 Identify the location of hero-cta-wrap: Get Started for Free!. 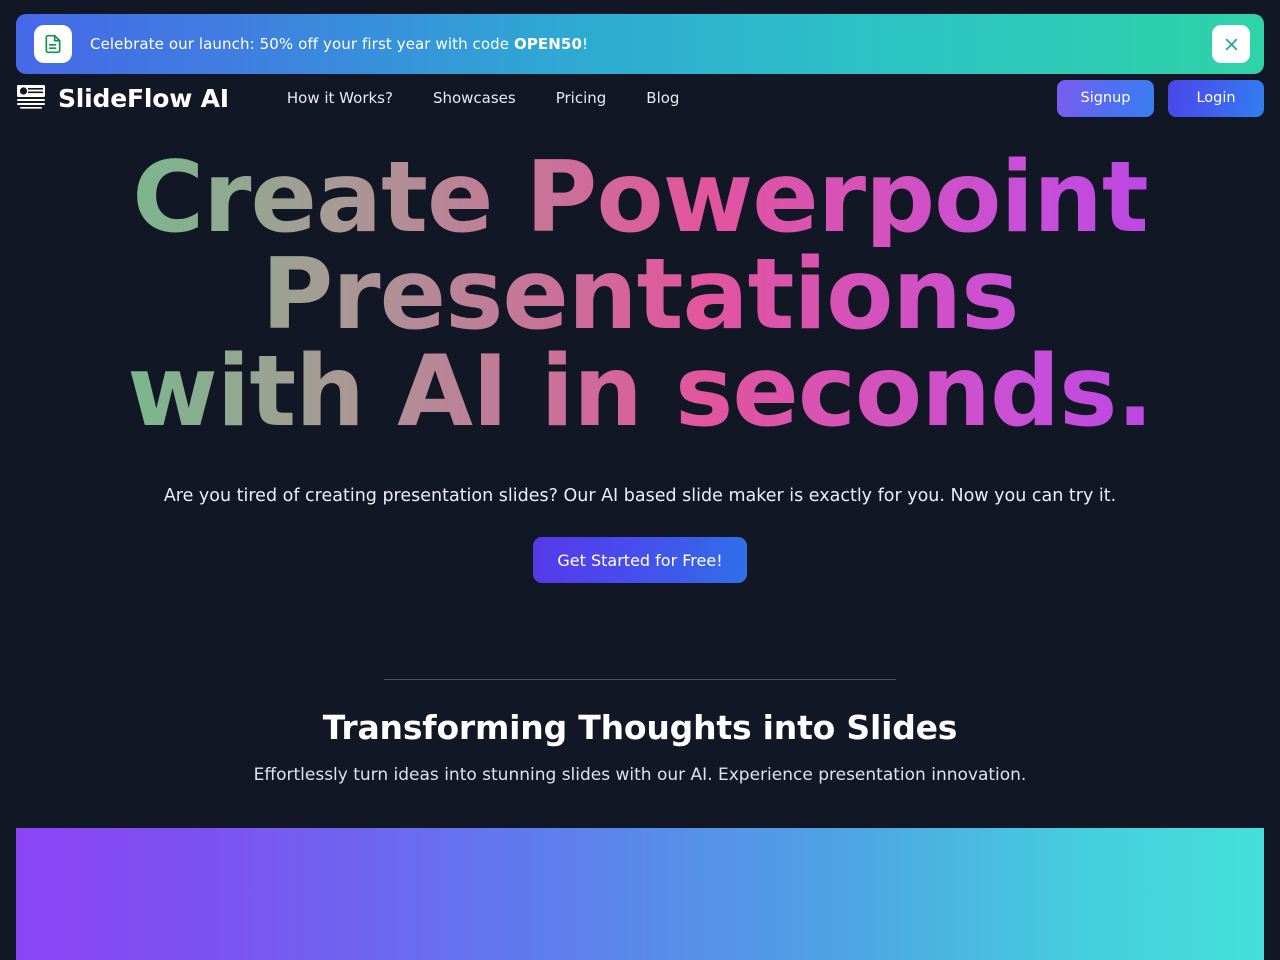
(640, 560).